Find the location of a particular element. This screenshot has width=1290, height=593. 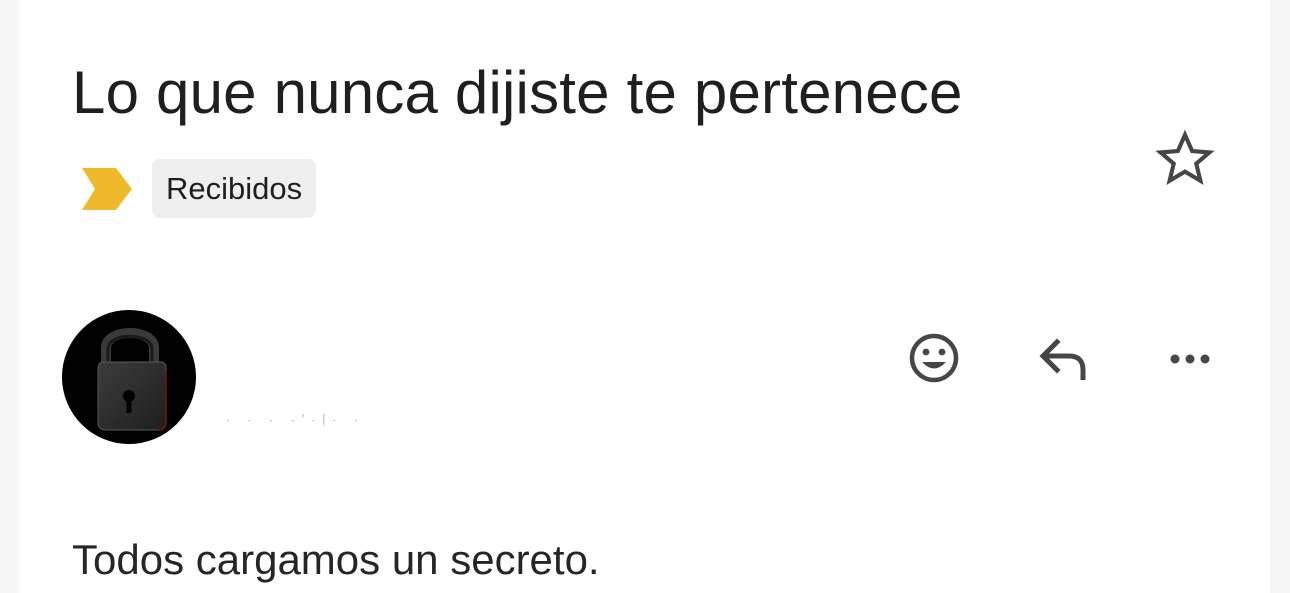

email-body-text: Todos cargamos un secreto. is located at coordinates (336, 559).